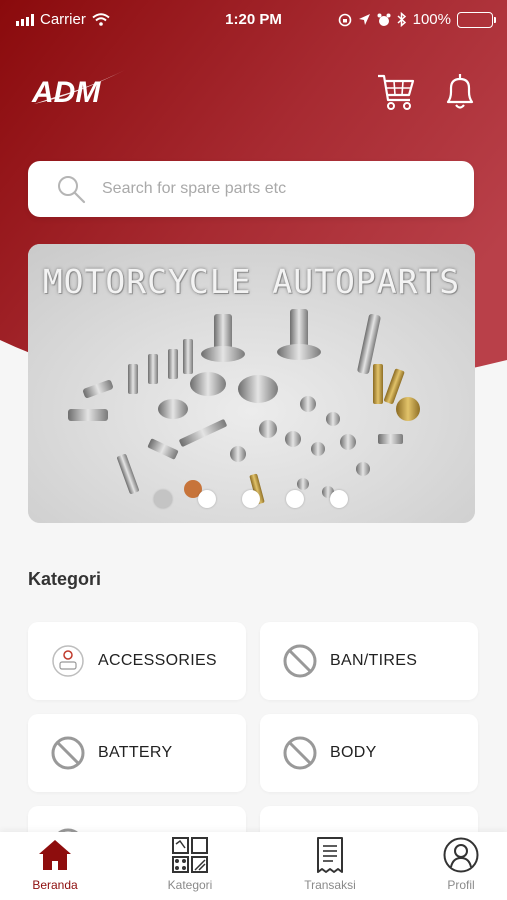  I want to click on tab-profil: Profil, so click(459, 867).